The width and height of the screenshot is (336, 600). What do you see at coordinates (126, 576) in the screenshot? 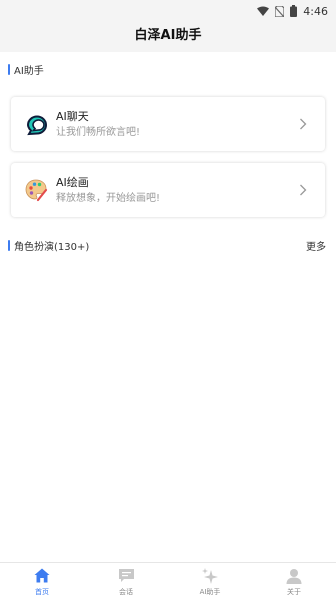
I see `message-icon` at bounding box center [126, 576].